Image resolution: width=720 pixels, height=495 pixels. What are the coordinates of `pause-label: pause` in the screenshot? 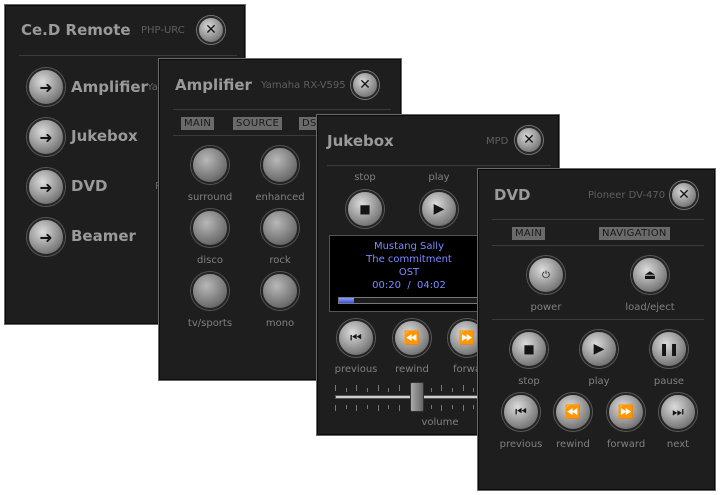 It's located at (669, 381).